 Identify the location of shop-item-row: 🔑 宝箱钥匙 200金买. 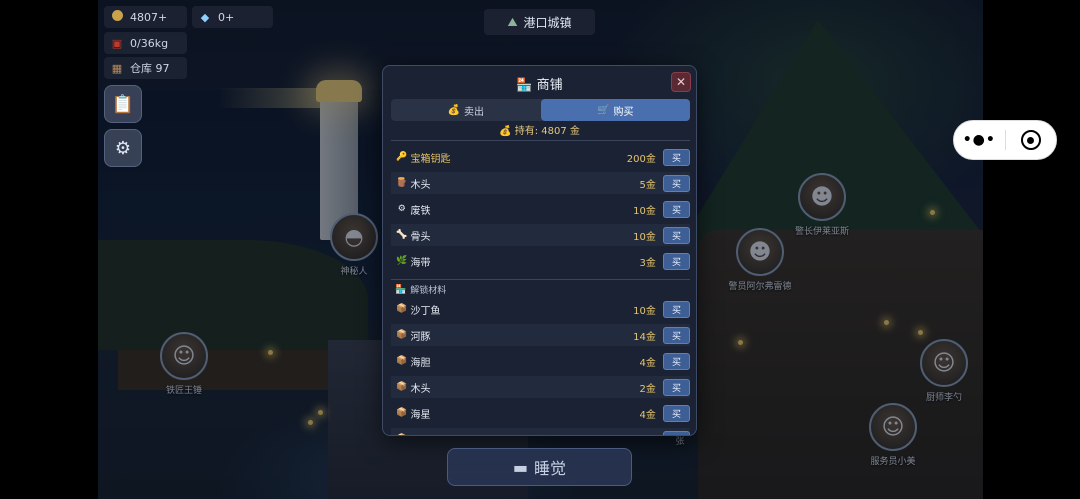
(540, 157).